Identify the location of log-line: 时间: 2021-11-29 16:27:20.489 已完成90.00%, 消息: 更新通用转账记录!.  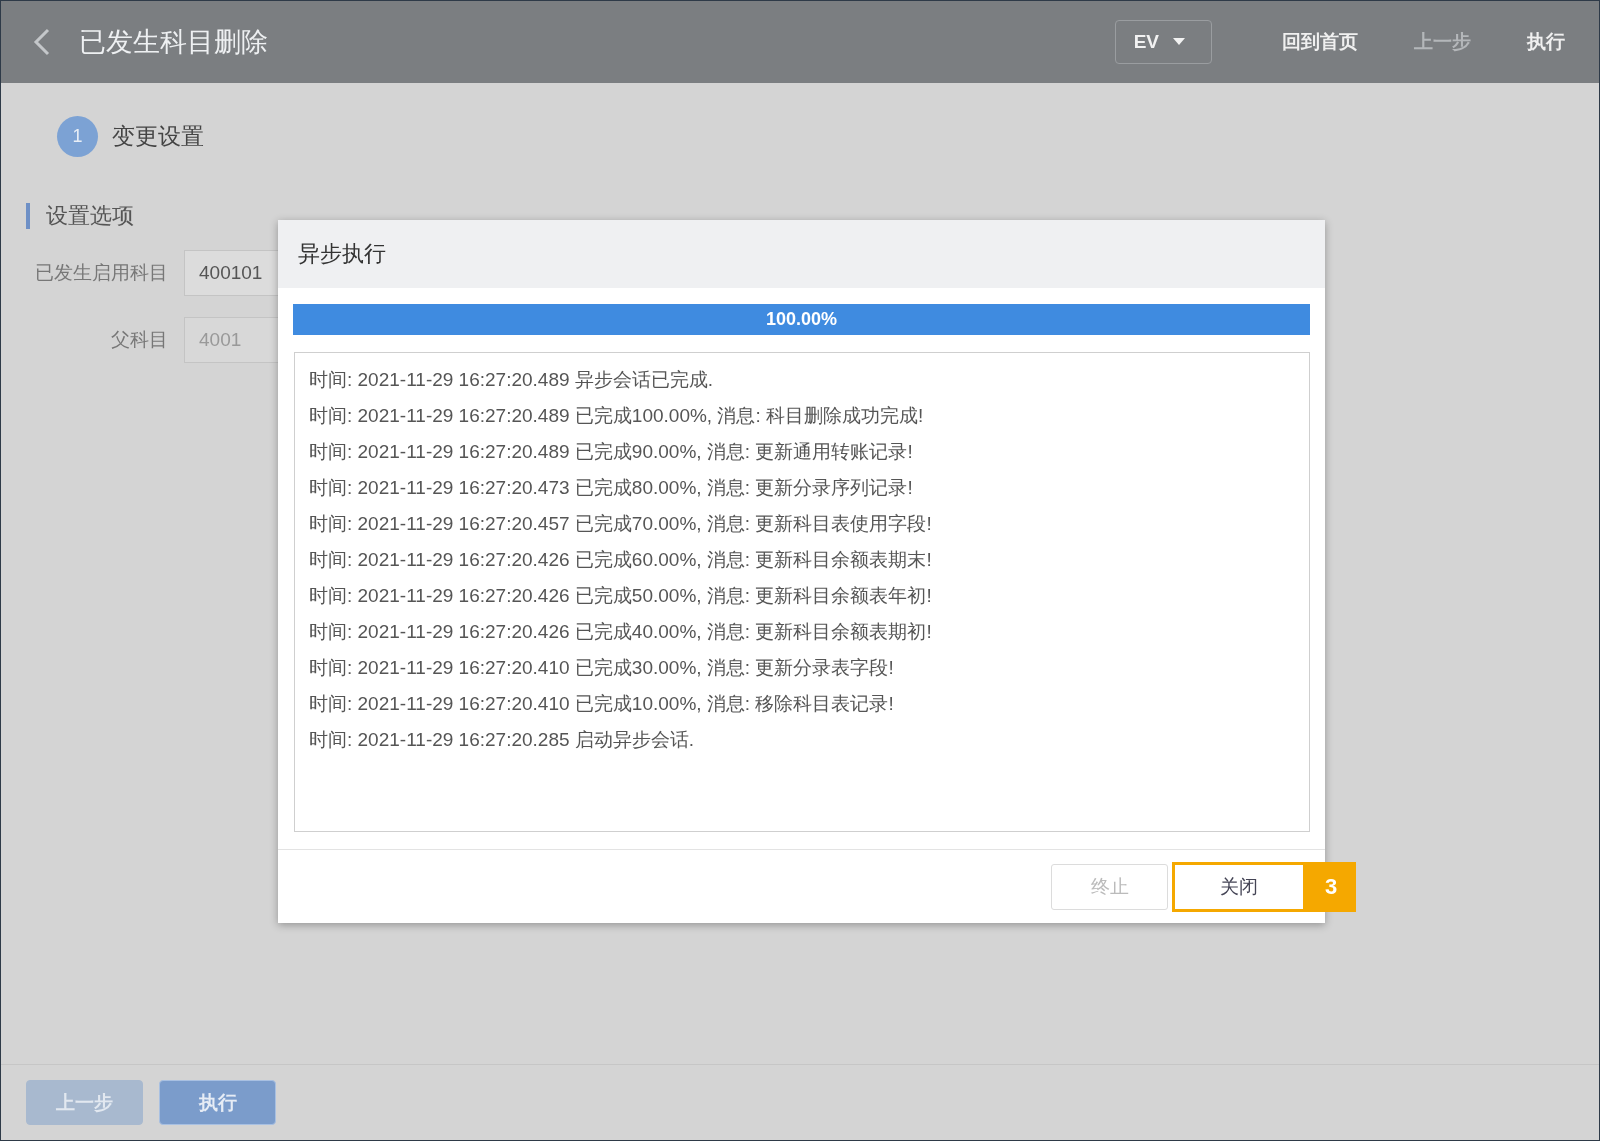
(611, 452).